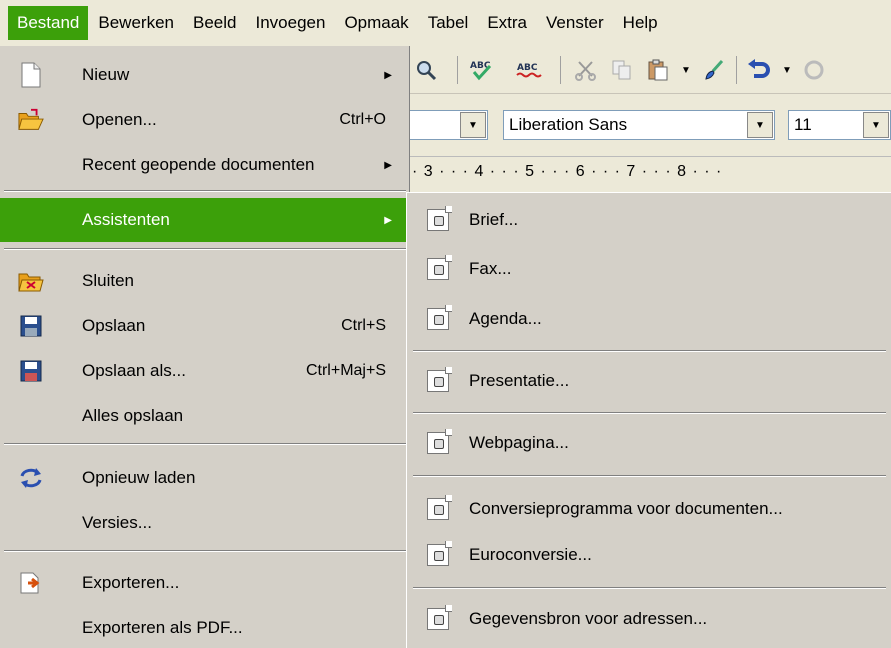 This screenshot has height=648, width=891. What do you see at coordinates (126, 219) in the screenshot?
I see `menu-item-label: Assistenten` at bounding box center [126, 219].